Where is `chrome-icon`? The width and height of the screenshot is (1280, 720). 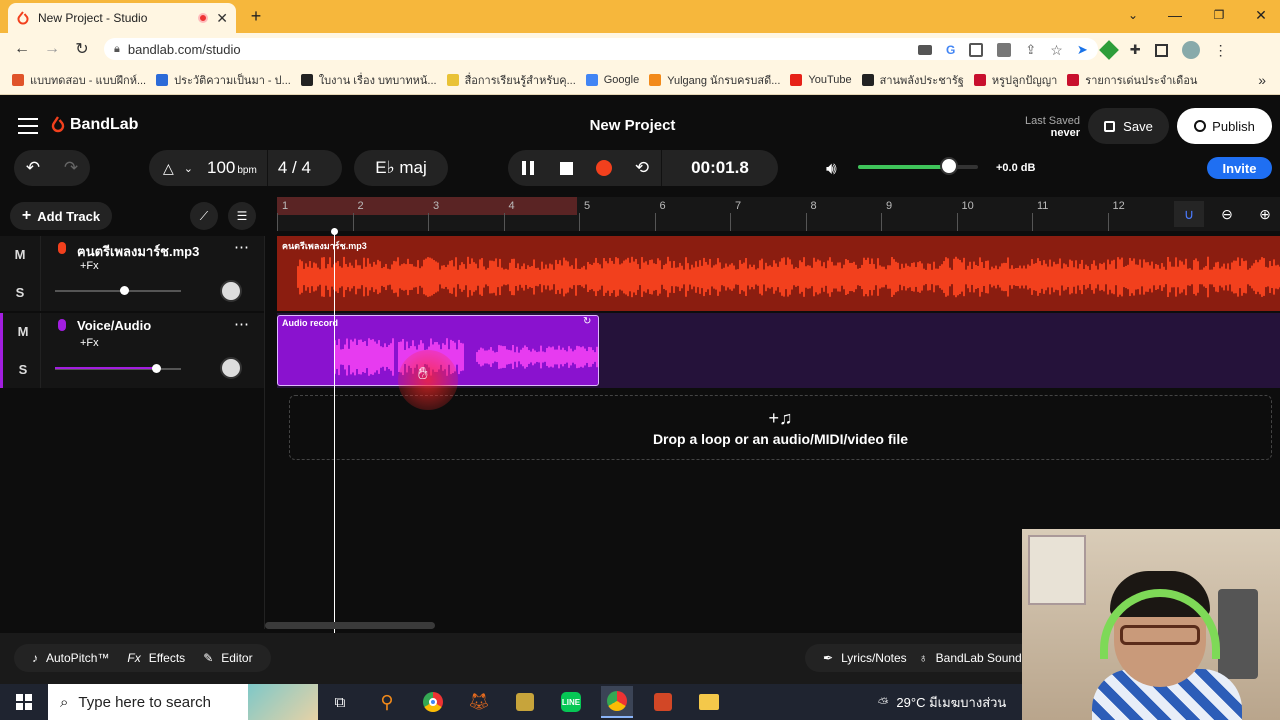
chrome-icon is located at coordinates (433, 702).